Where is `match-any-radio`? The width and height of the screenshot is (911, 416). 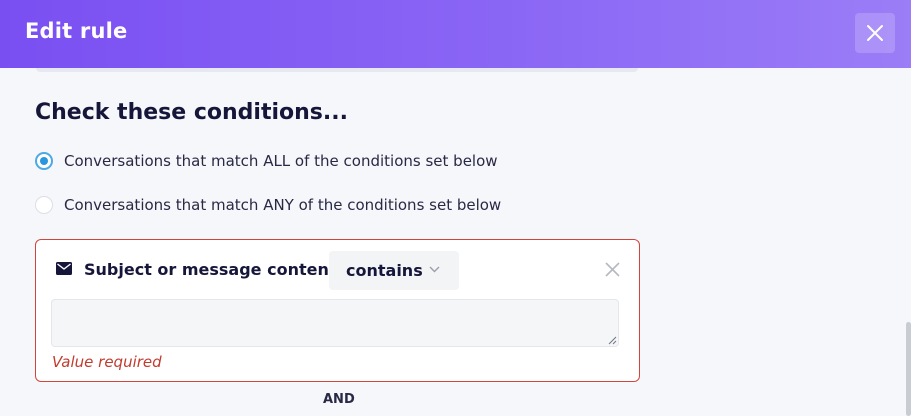
match-any-radio is located at coordinates (44, 205).